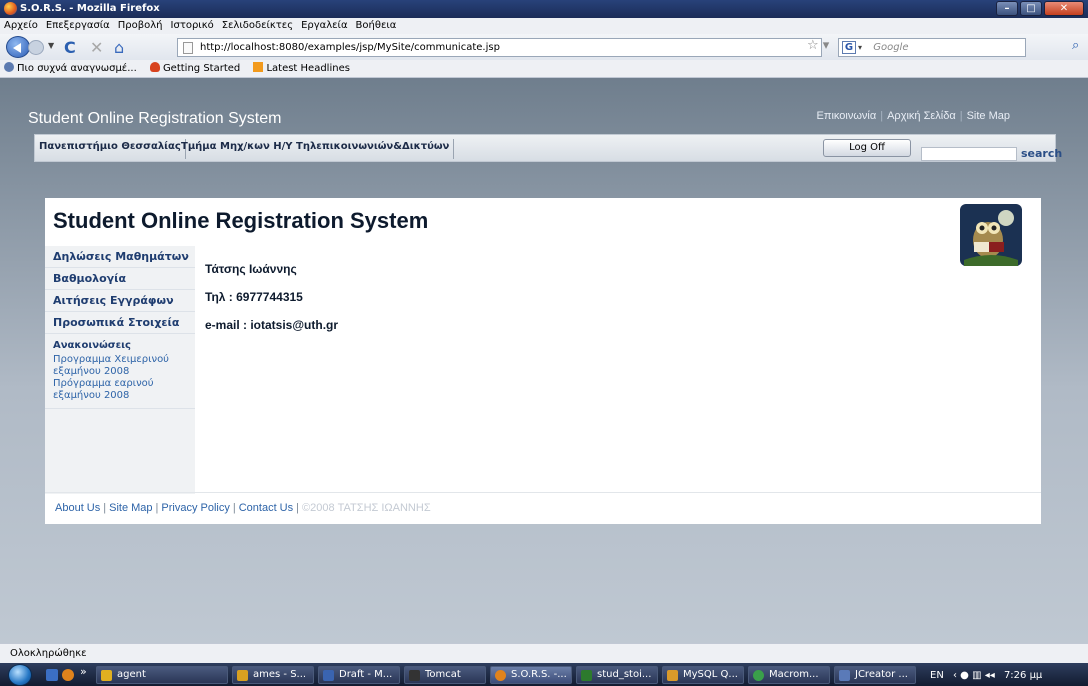 The height and width of the screenshot is (686, 1088). I want to click on taskbar-item-label: agent, so click(131, 674).